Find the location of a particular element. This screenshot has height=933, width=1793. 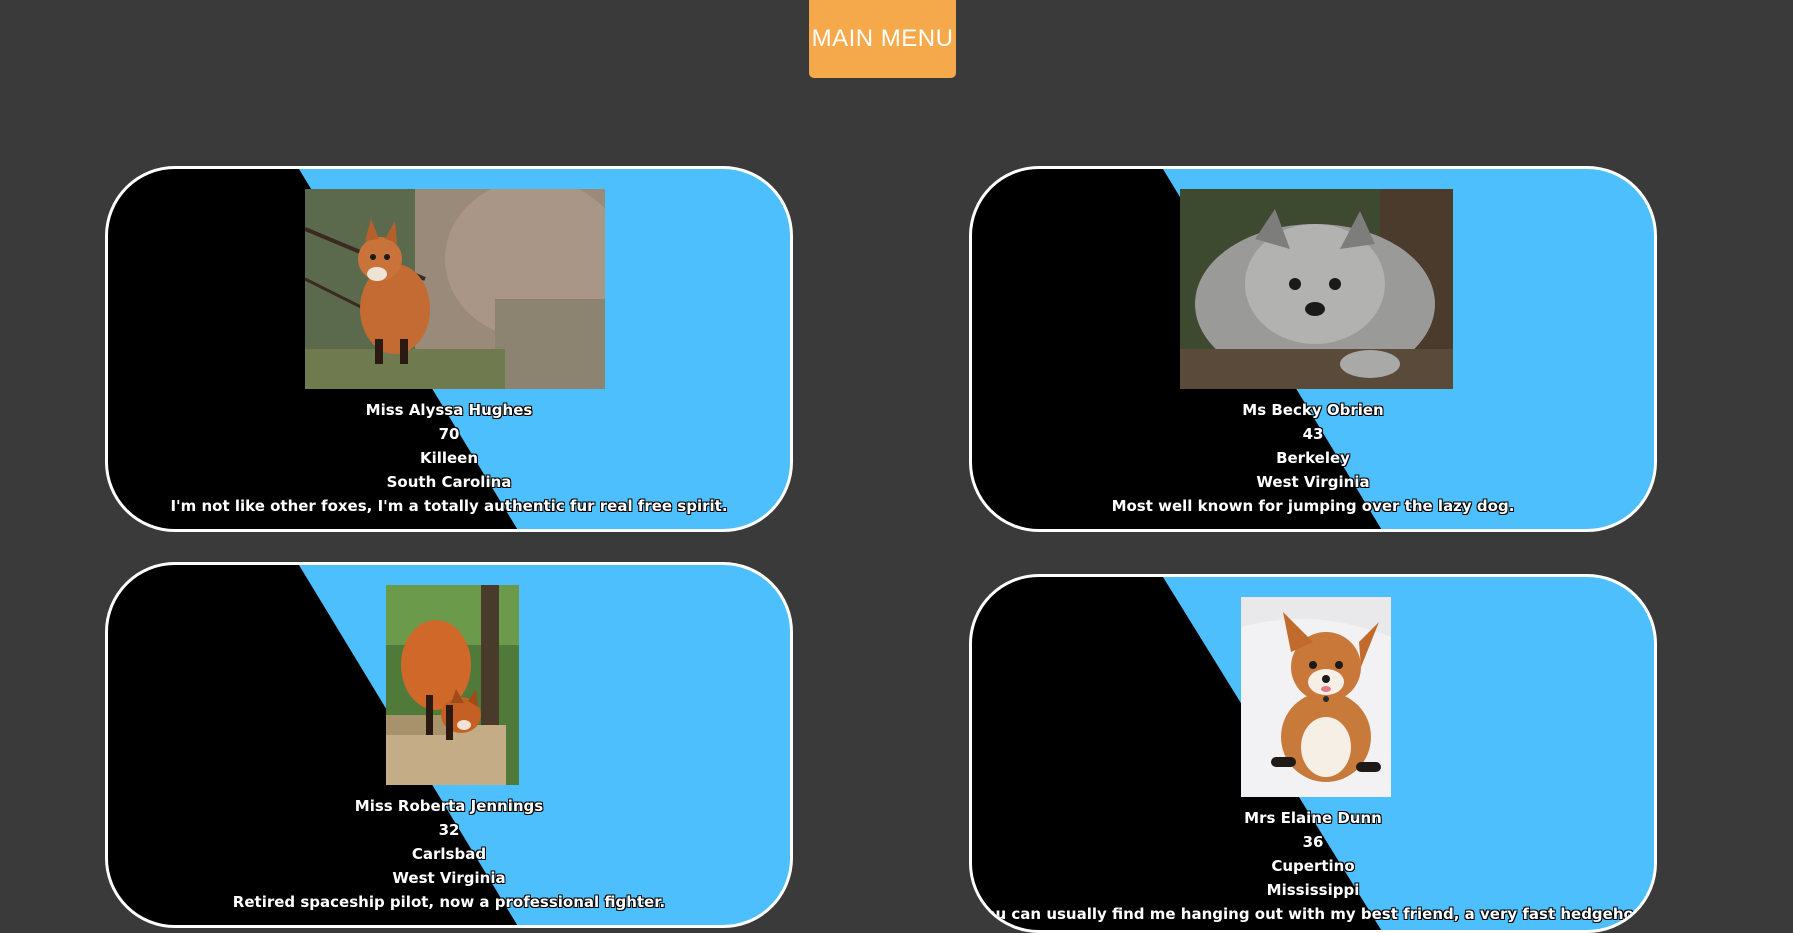

fox-age: 70 is located at coordinates (449, 434).